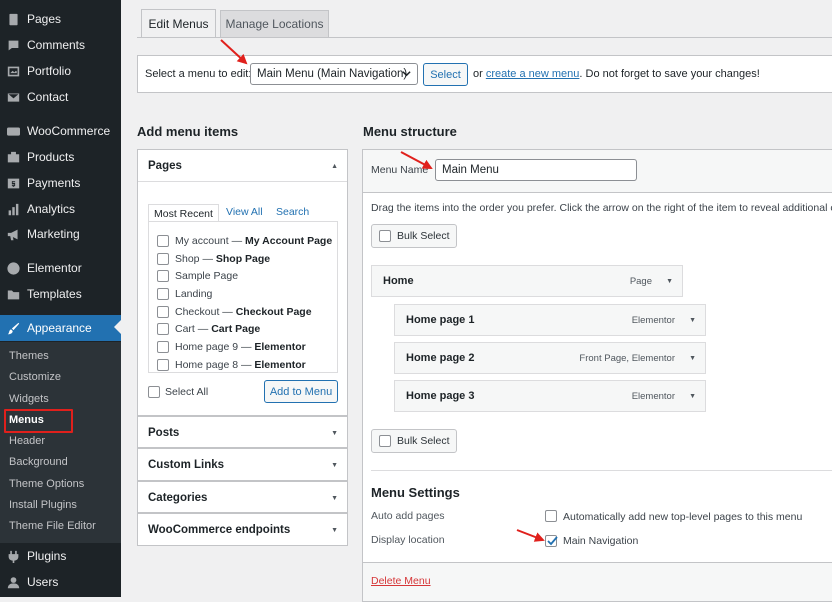  What do you see at coordinates (198, 74) in the screenshot?
I see `select-menu-prompt: Select a menu to edit:` at bounding box center [198, 74].